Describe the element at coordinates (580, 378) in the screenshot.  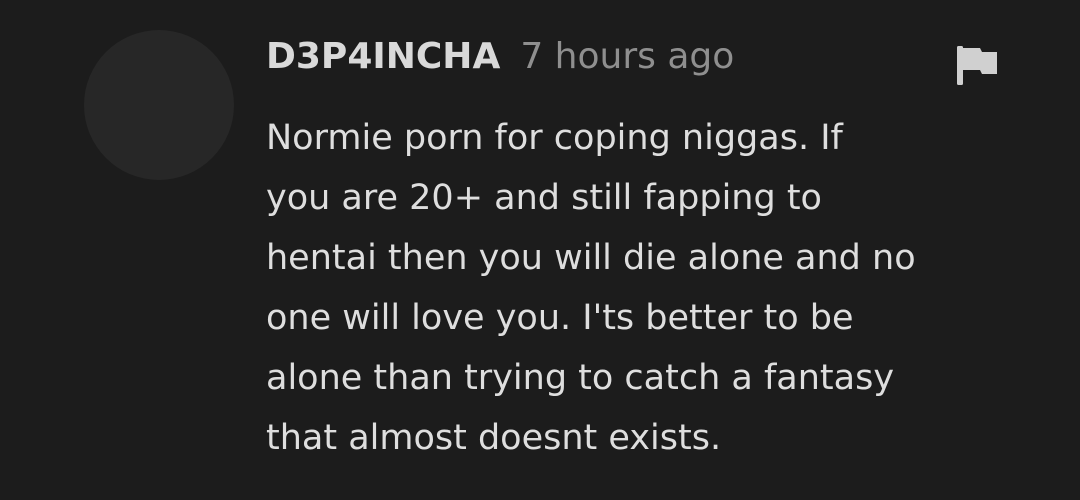
I see `comment-body-line: alone than trying to catch a fantasy` at that location.